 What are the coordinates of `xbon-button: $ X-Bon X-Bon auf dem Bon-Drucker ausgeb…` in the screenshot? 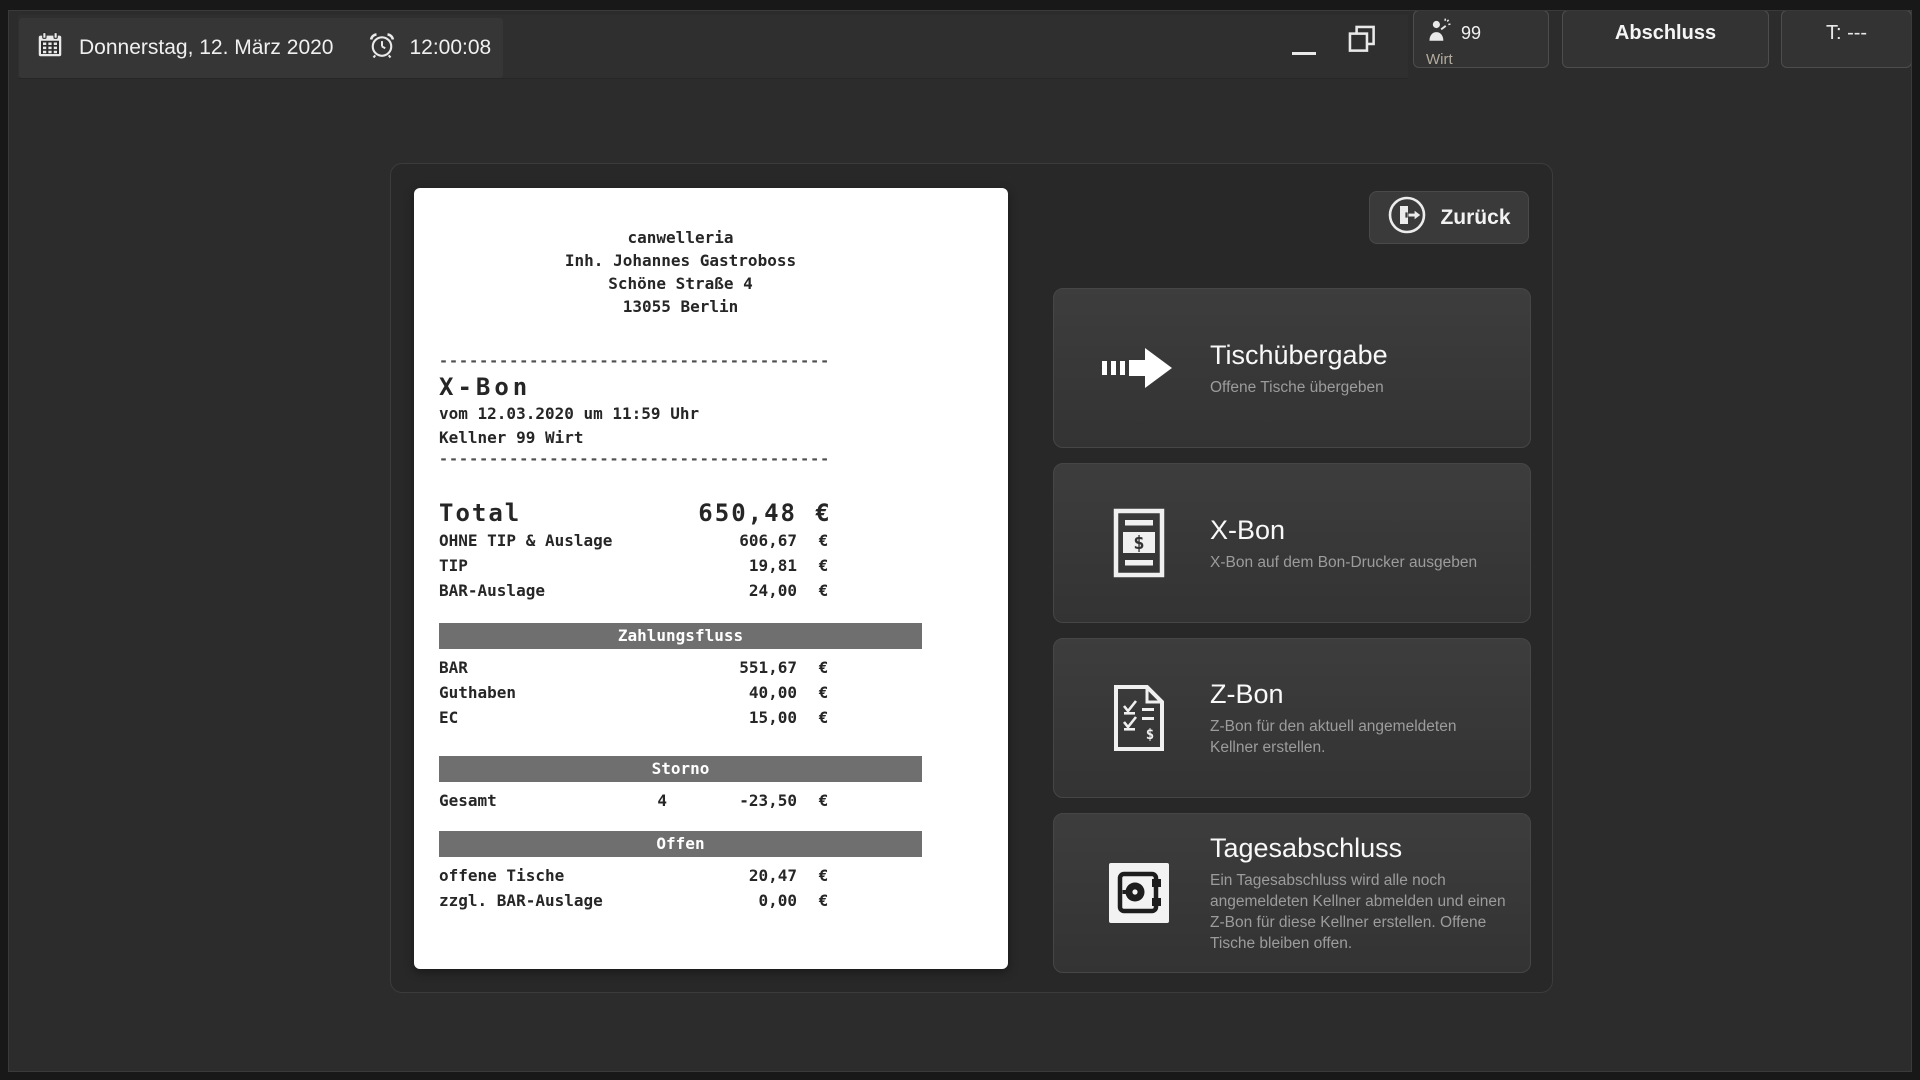 It's located at (1292, 543).